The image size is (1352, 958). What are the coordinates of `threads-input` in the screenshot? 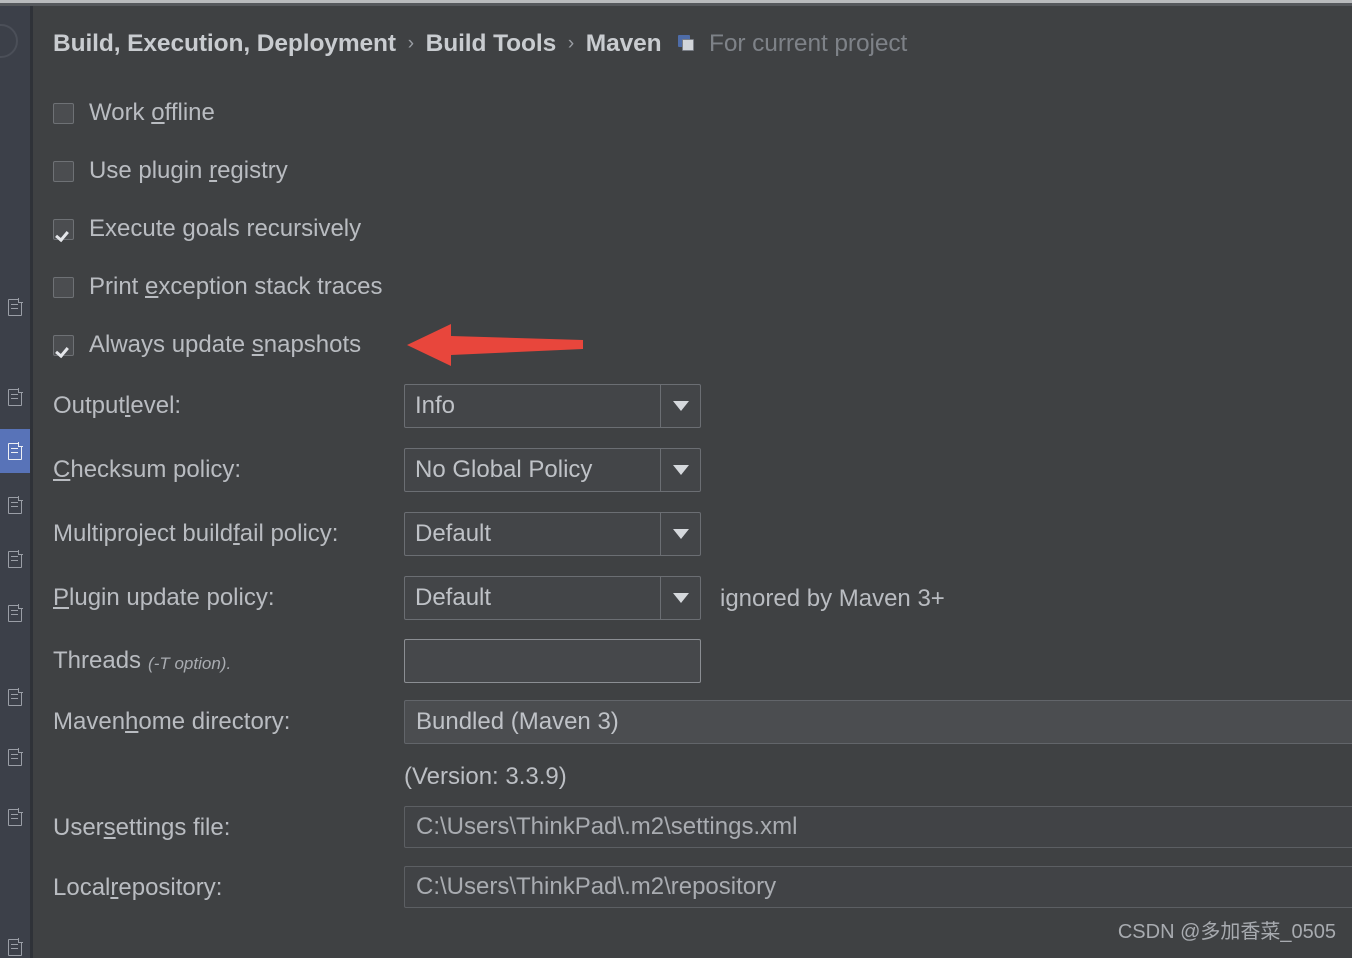 It's located at (552, 661).